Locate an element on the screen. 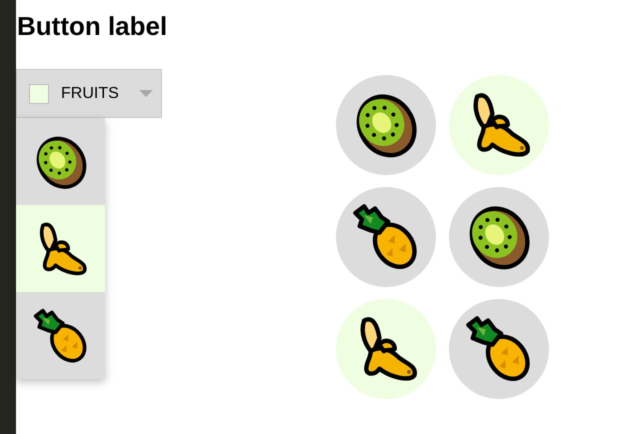  caret-icon is located at coordinates (145, 94).